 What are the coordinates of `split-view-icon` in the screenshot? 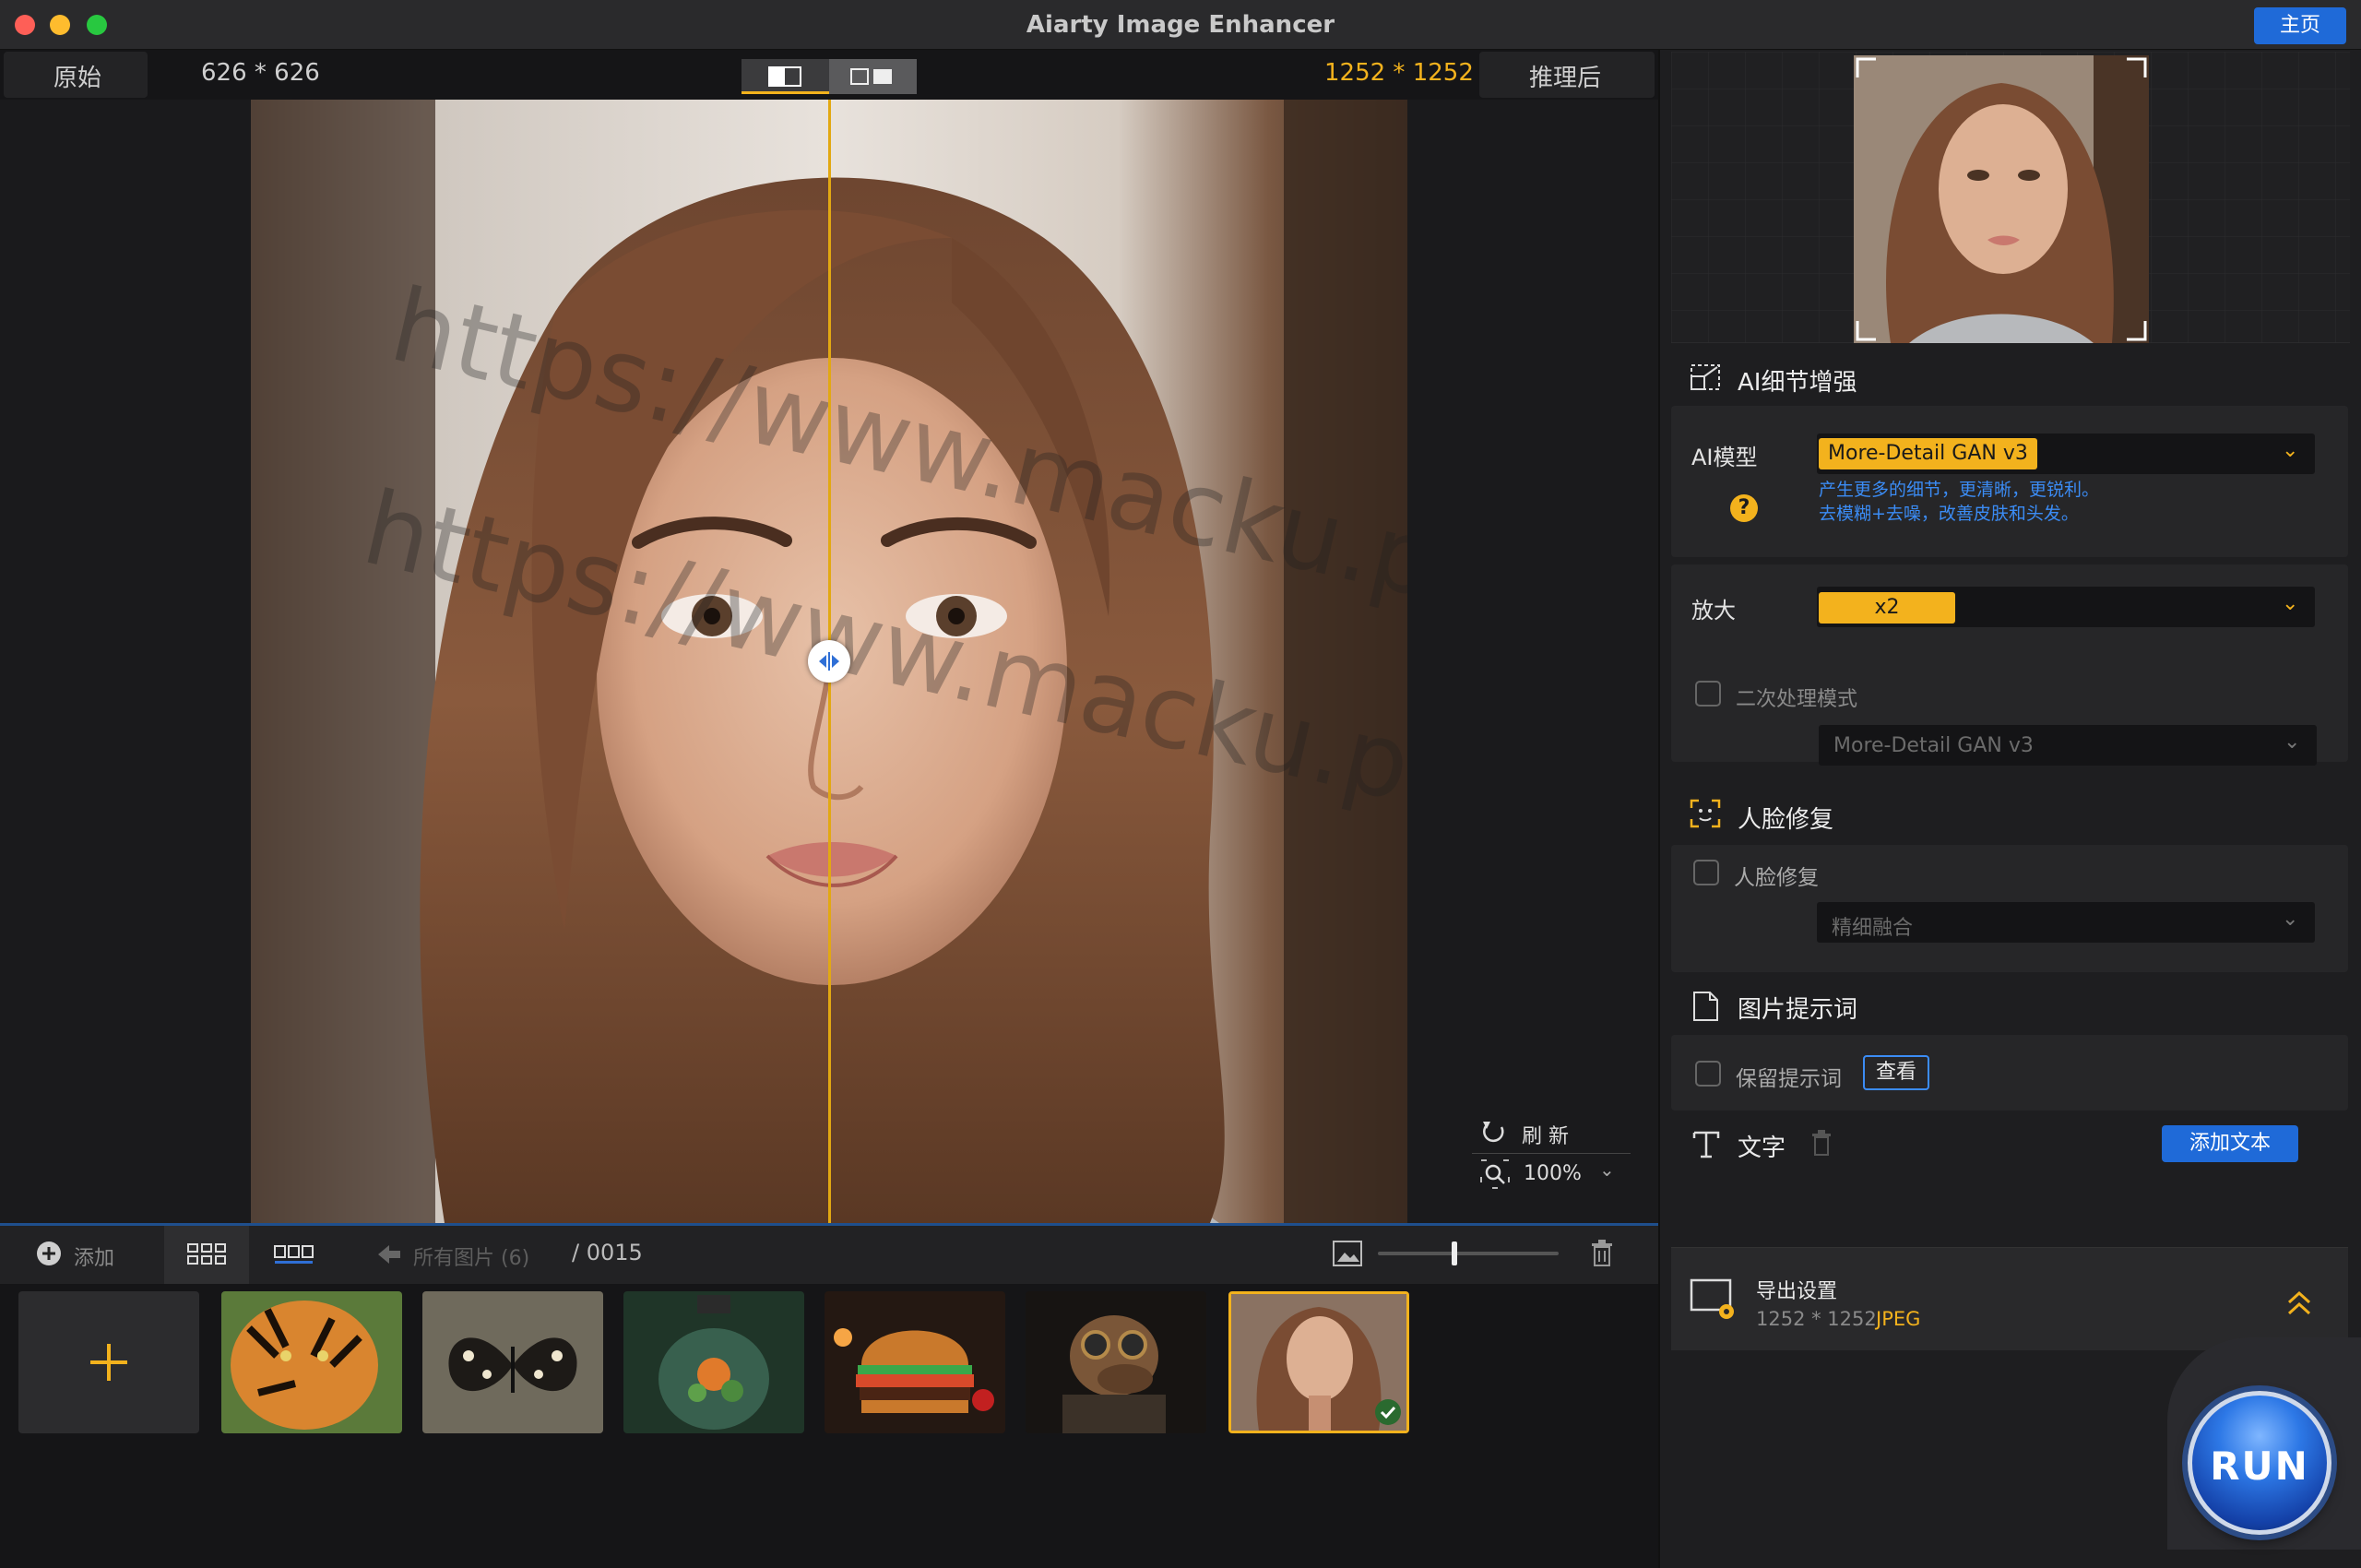 It's located at (784, 76).